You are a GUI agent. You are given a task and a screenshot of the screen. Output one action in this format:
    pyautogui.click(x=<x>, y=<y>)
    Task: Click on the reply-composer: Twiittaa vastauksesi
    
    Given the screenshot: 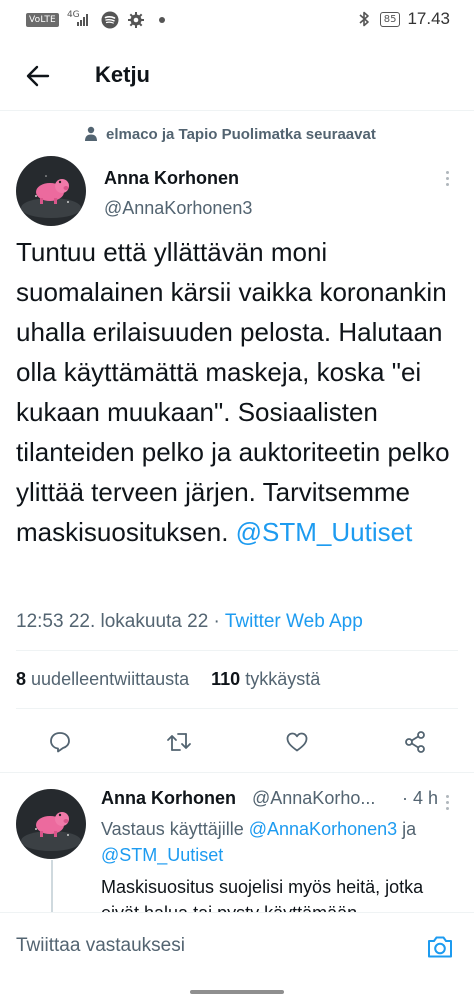 What is the action you would take?
    pyautogui.click(x=237, y=947)
    